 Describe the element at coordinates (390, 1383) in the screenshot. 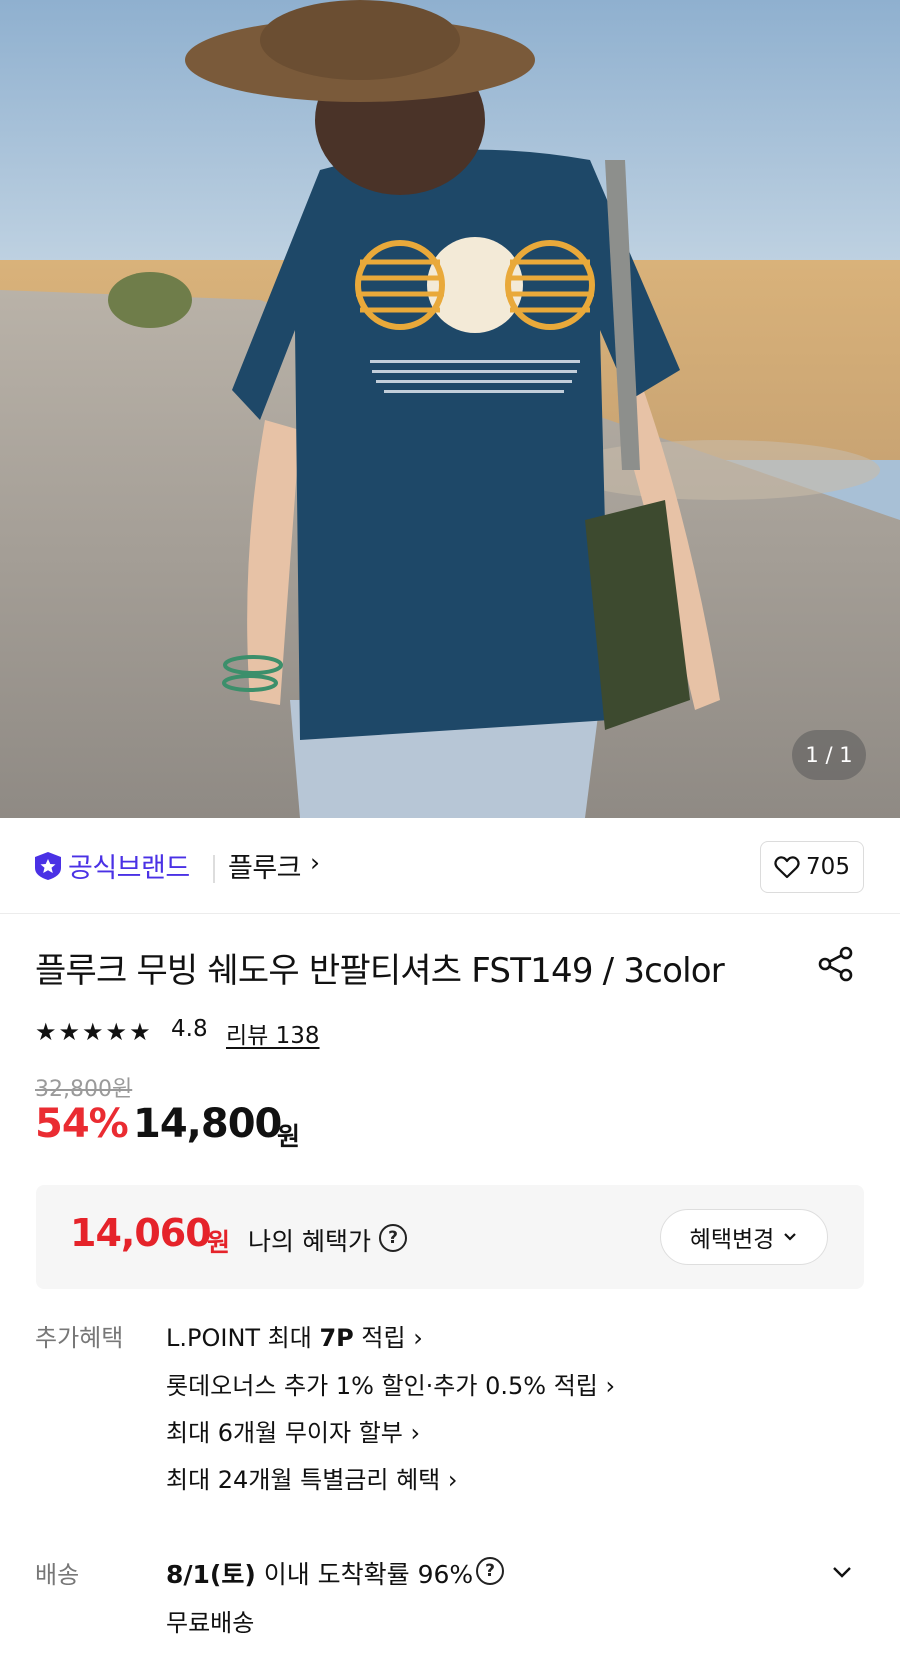

I see `lotte-owners-benefit-link: 롯데오너스 추가 1% 할인·추가 0.5% 적립 ›` at that location.